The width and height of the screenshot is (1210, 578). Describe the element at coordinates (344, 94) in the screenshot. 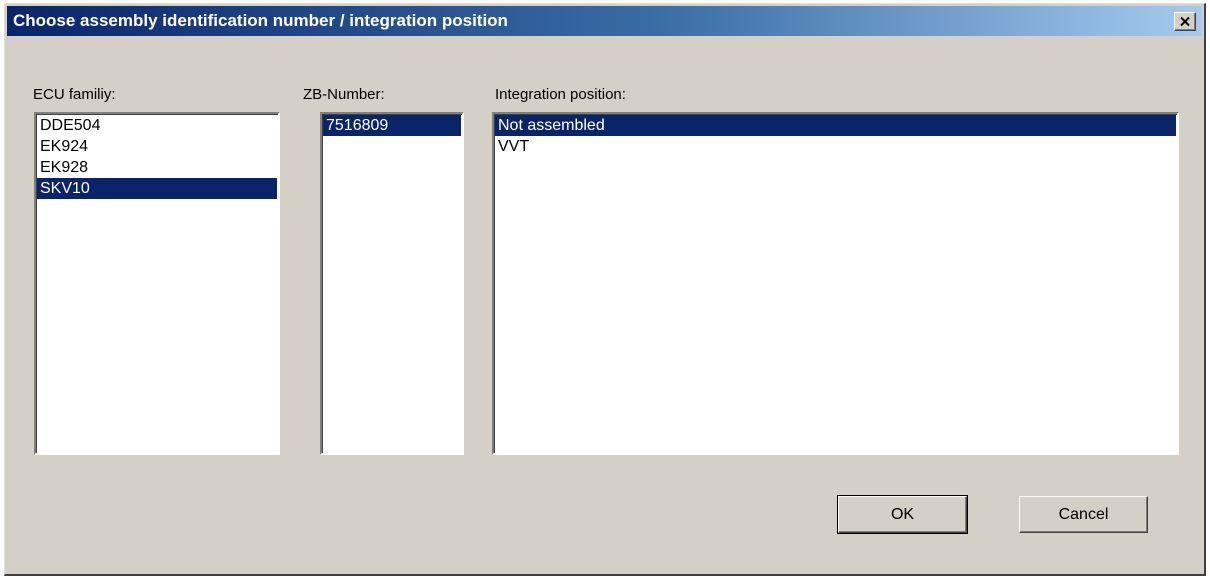

I see `zb-number-label: ZB-Number:` at that location.